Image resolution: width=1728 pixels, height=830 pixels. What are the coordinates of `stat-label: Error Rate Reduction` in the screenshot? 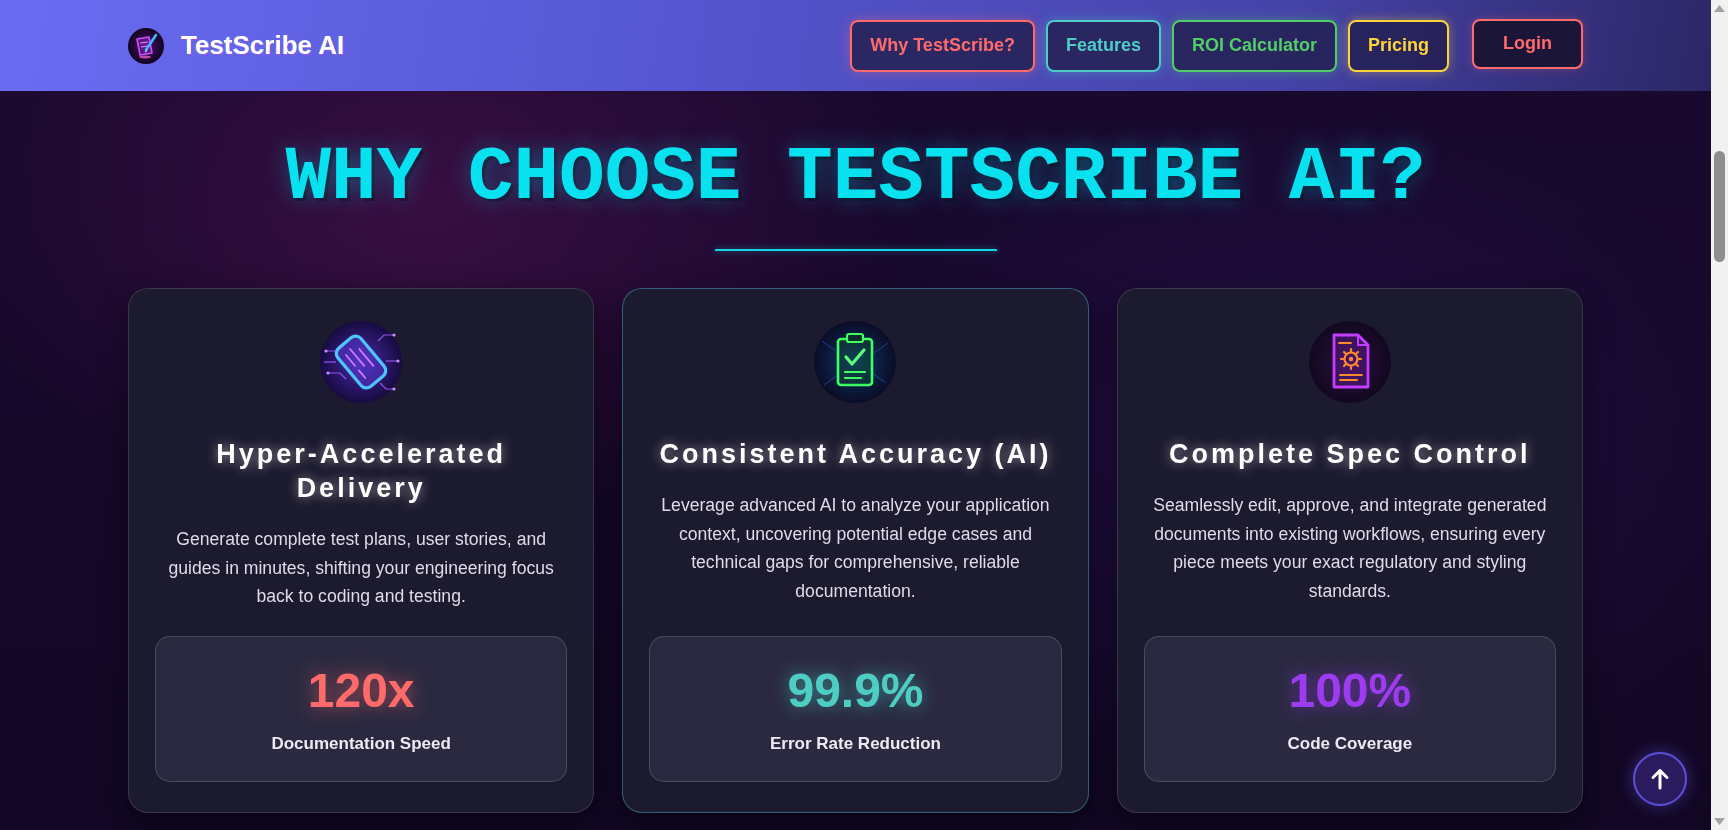 It's located at (855, 743).